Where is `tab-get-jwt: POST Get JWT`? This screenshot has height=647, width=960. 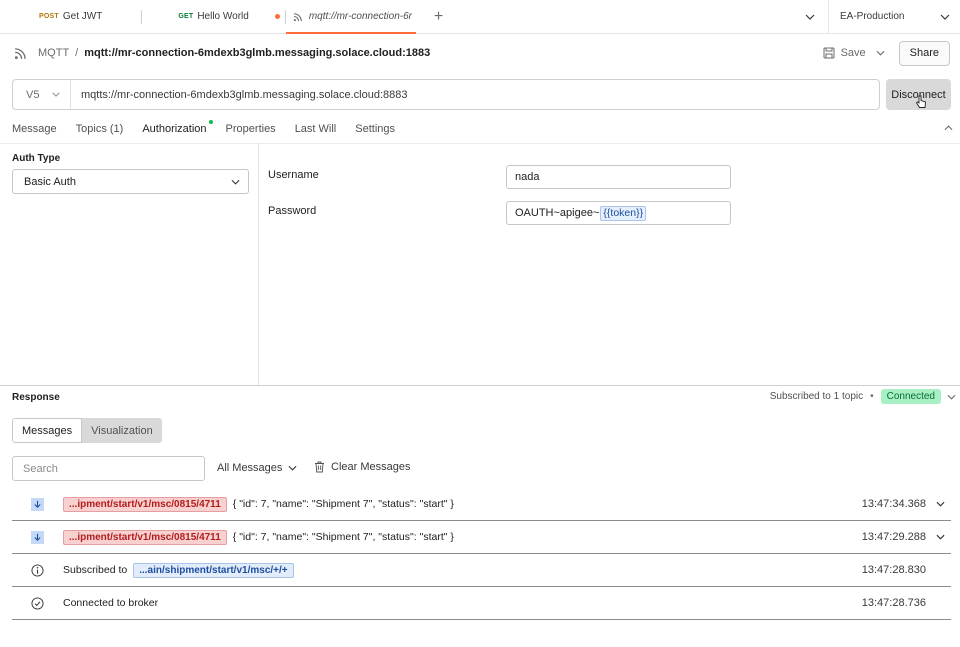 tab-get-jwt: POST Get JWT is located at coordinates (57, 16).